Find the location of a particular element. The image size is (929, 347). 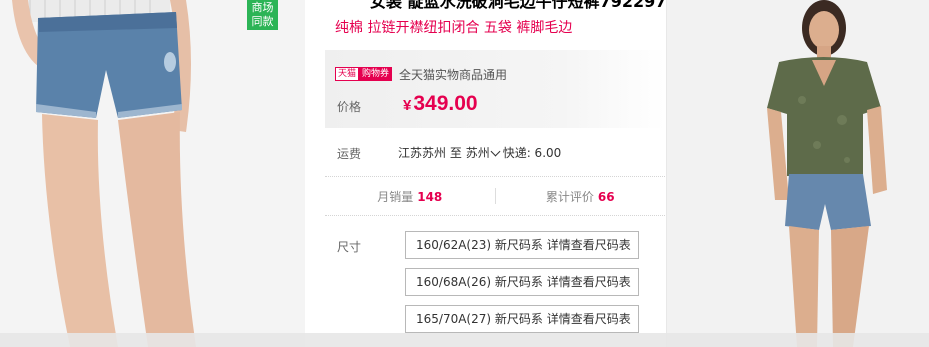

monthly-sales: 月销量 148 is located at coordinates (410, 196).